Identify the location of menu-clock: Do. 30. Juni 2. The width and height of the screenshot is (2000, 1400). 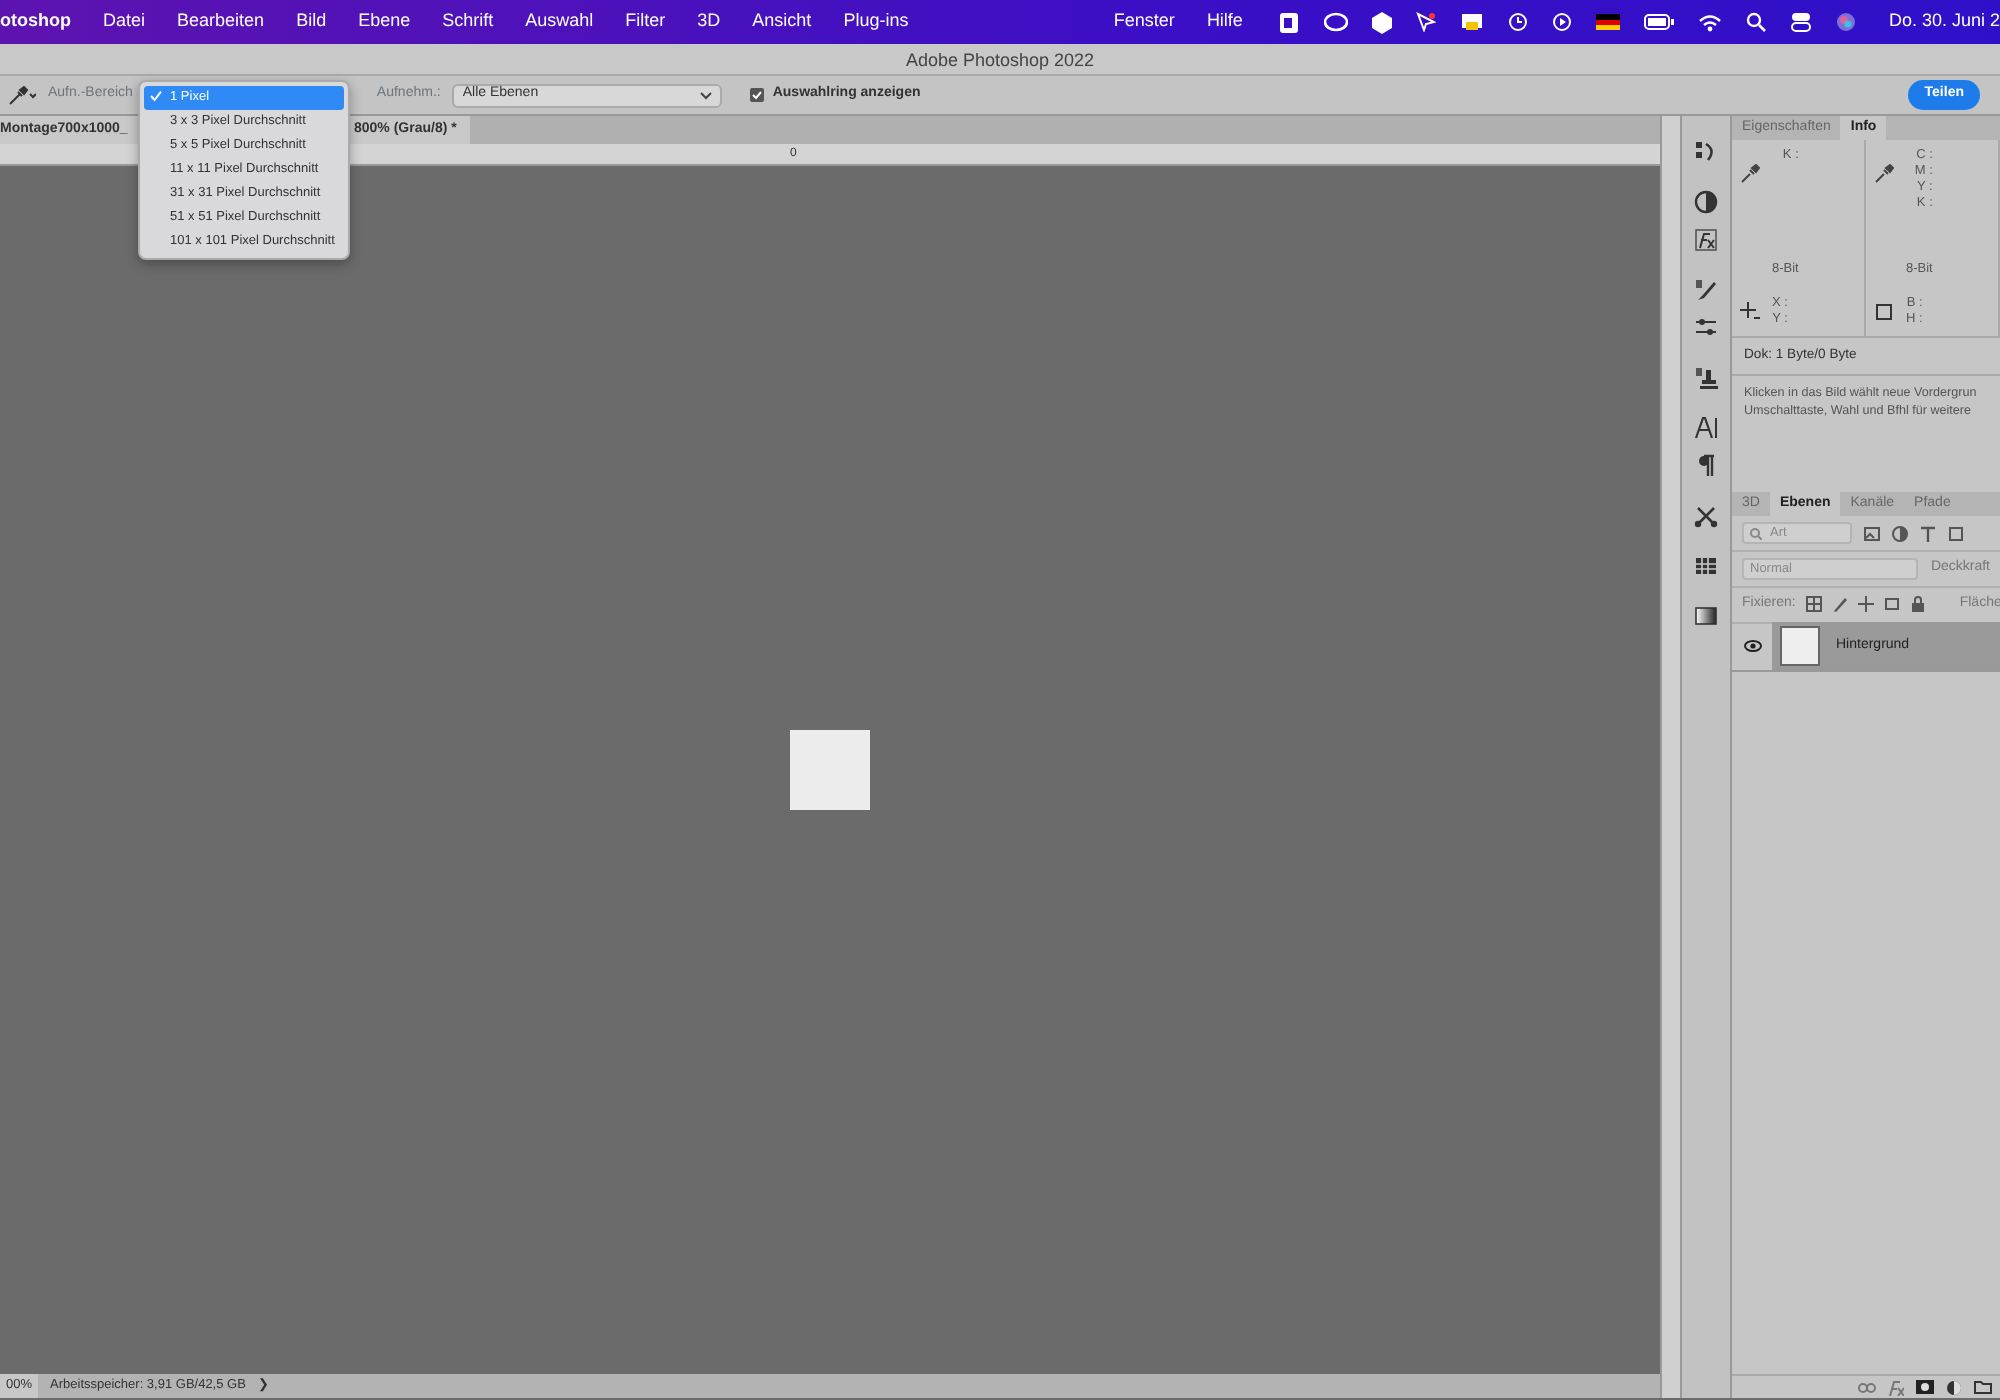
(1943, 21).